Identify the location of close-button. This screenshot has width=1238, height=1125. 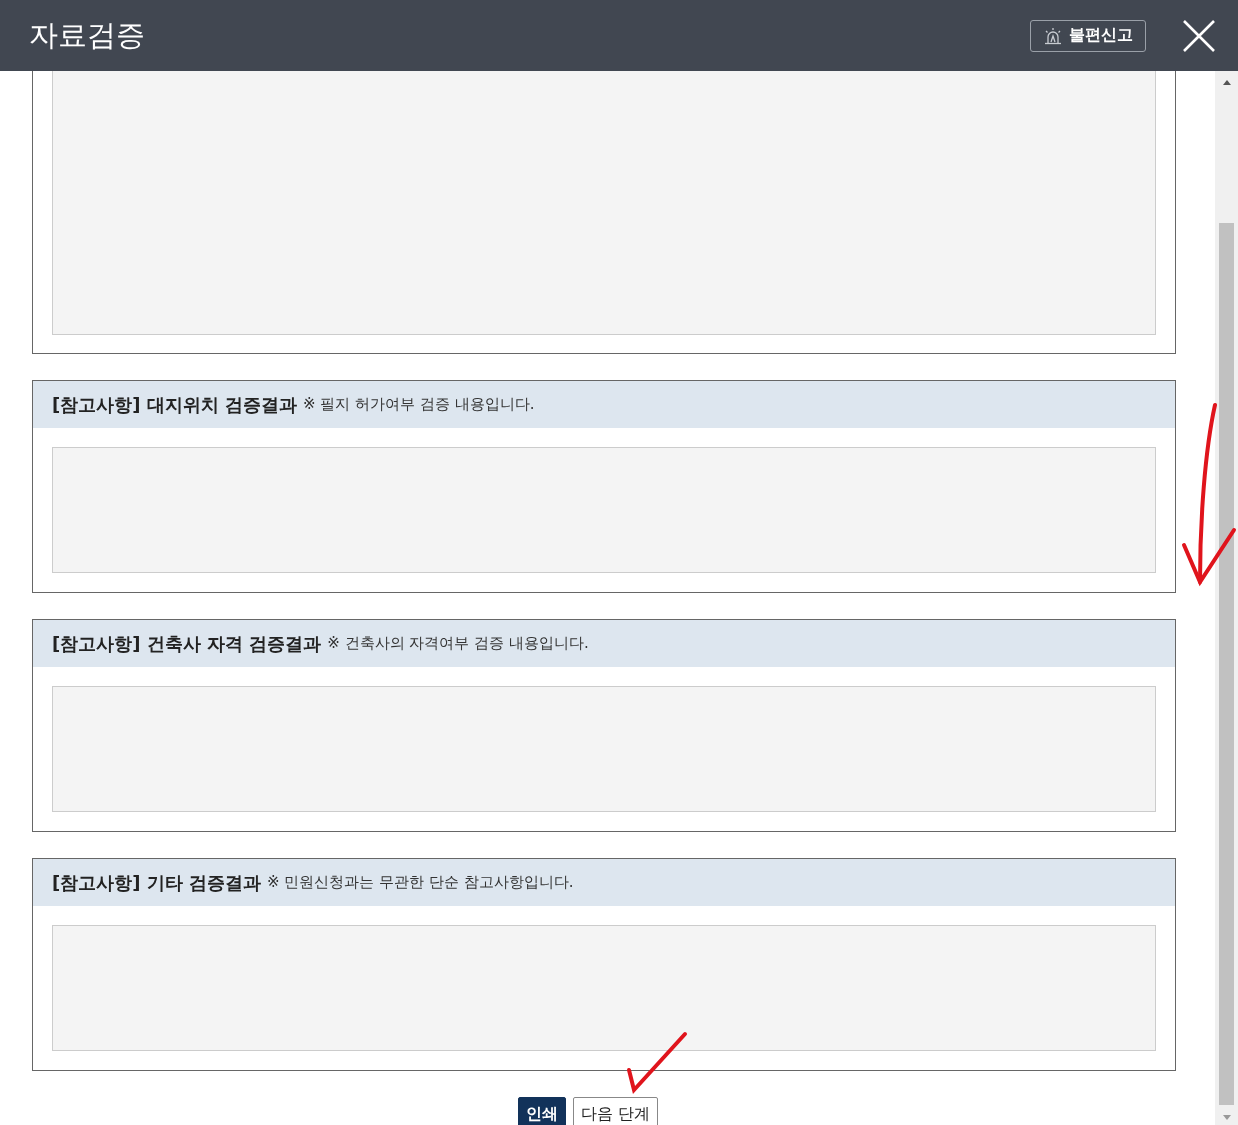
(1199, 35).